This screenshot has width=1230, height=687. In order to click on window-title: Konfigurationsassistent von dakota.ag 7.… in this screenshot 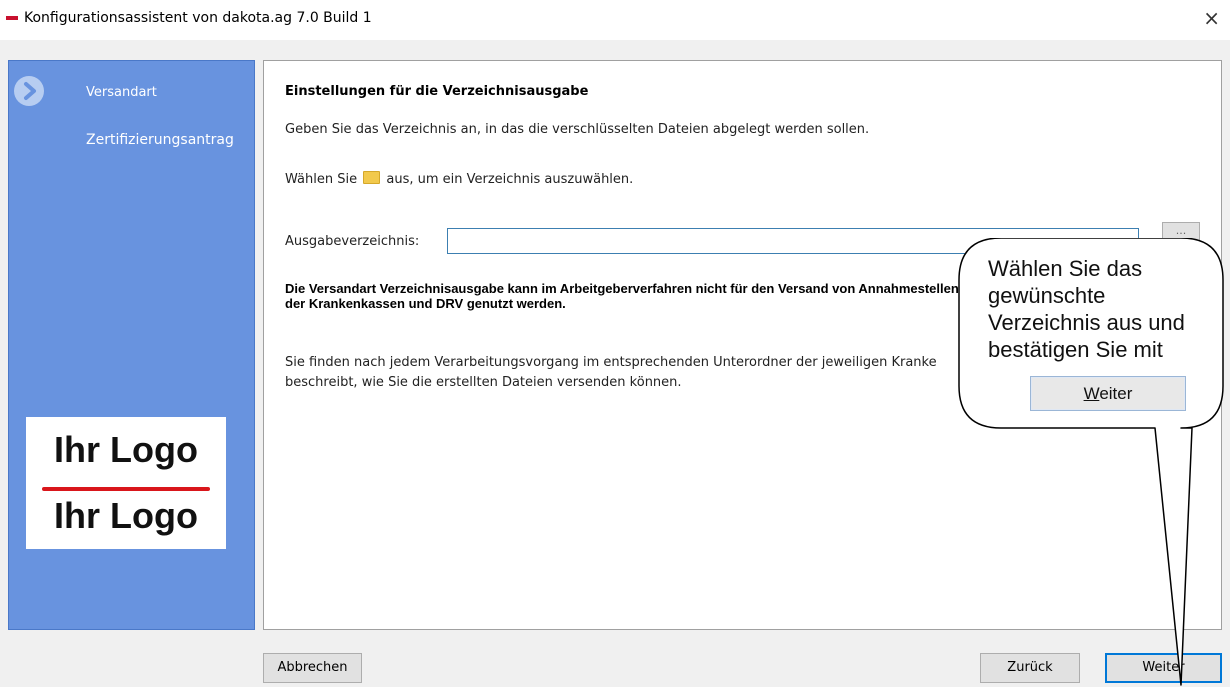, I will do `click(198, 18)`.